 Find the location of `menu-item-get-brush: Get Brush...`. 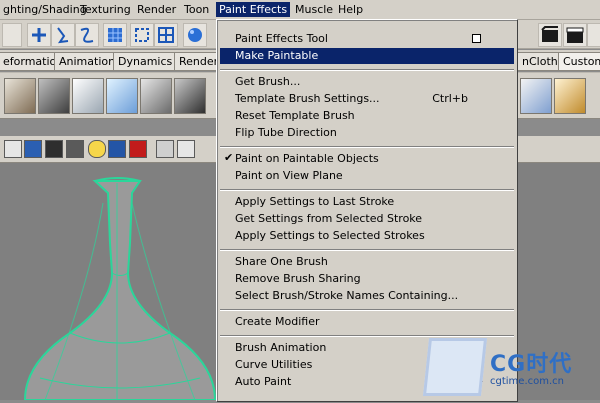

menu-item-get-brush: Get Brush... is located at coordinates (367, 82).